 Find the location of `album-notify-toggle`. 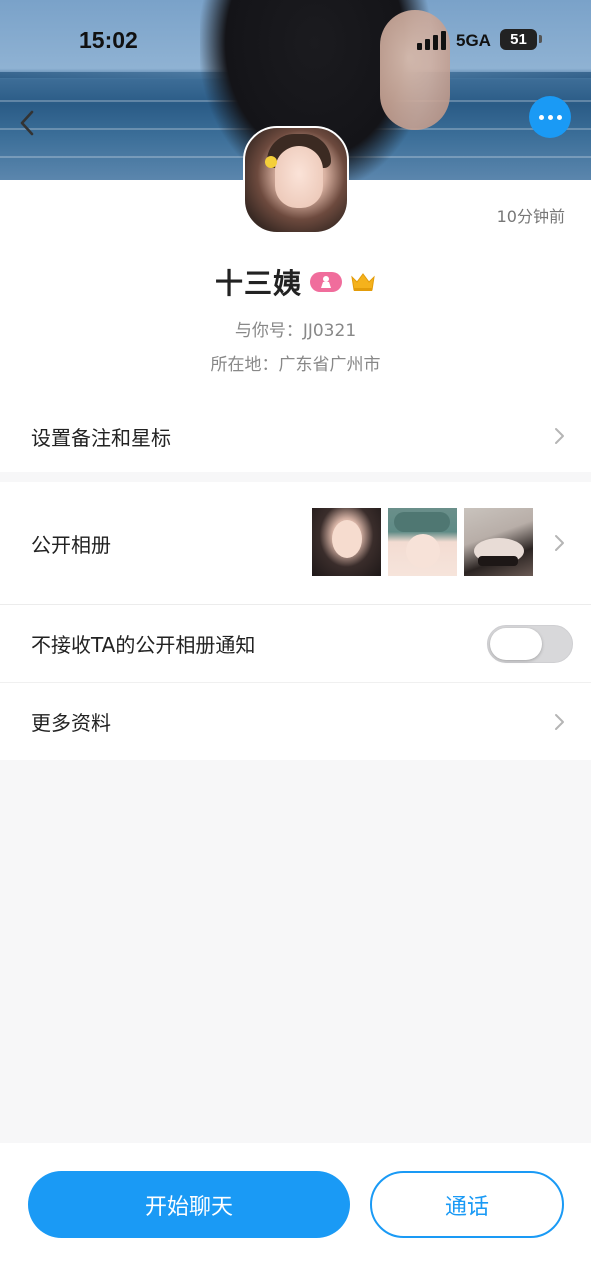

album-notify-toggle is located at coordinates (530, 643).